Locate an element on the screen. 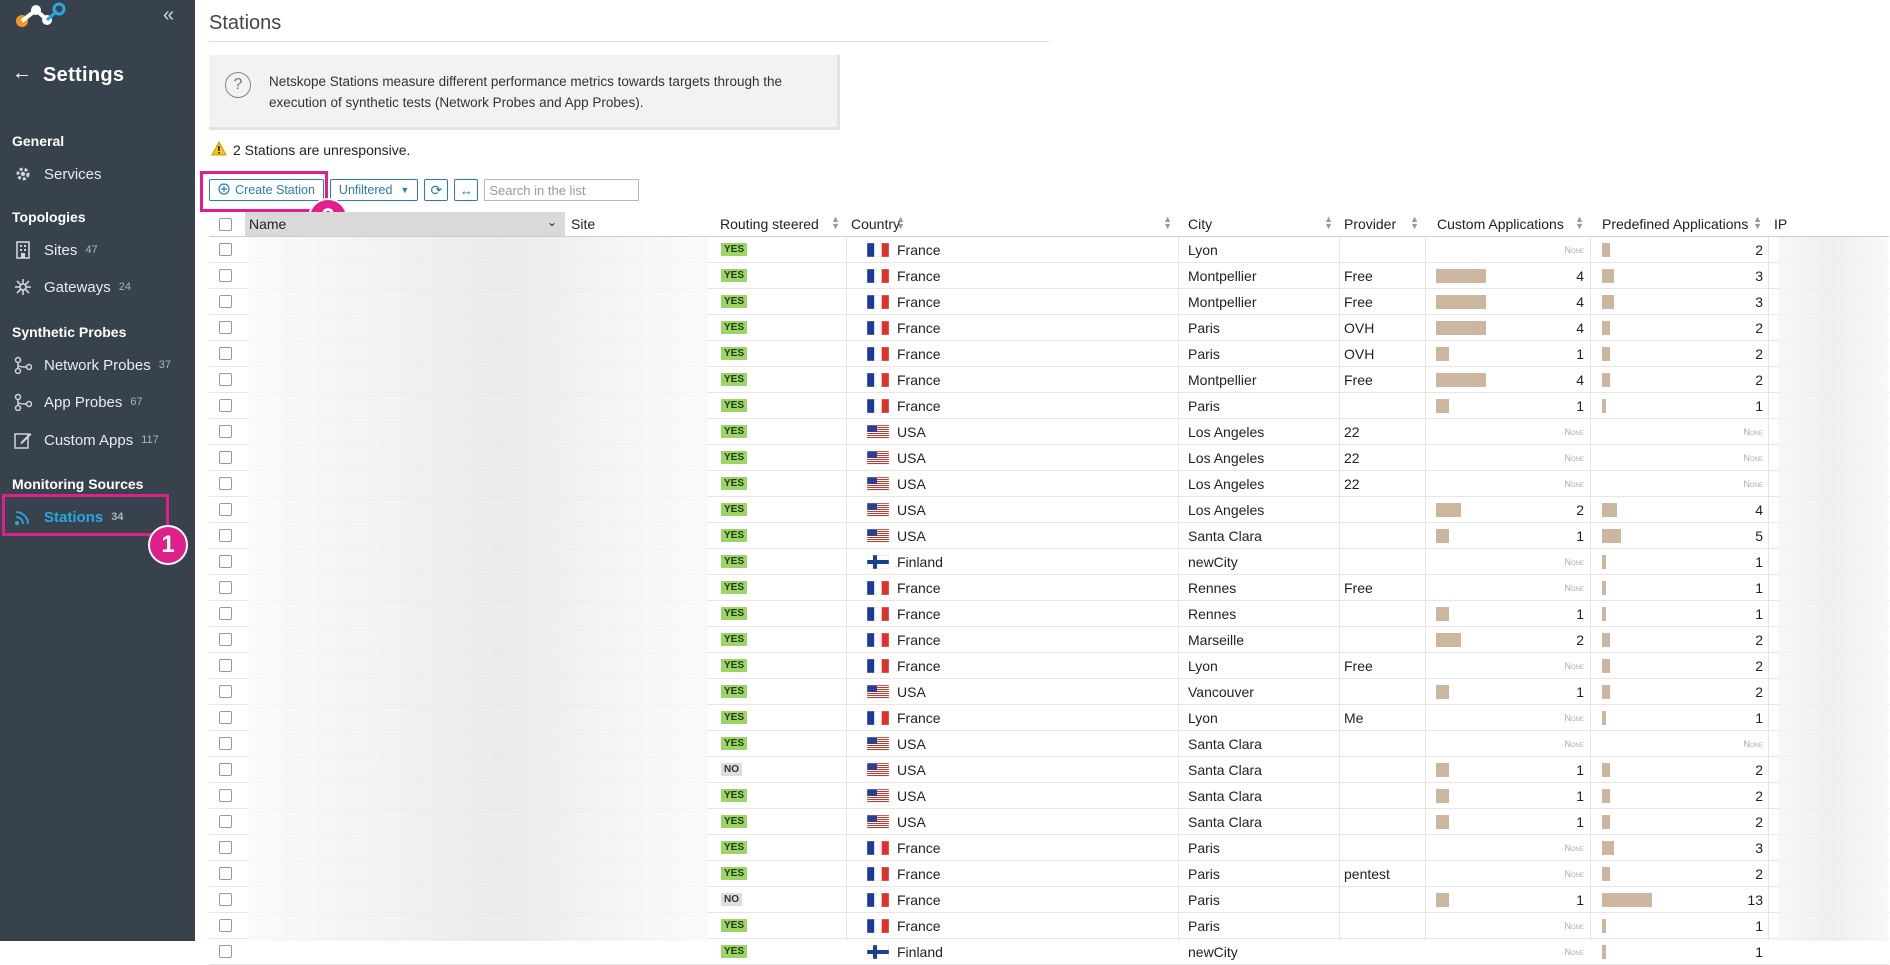 This screenshot has height=965, width=1890. table-row: YES Finland newCity None 1 is located at coordinates (1049, 952).